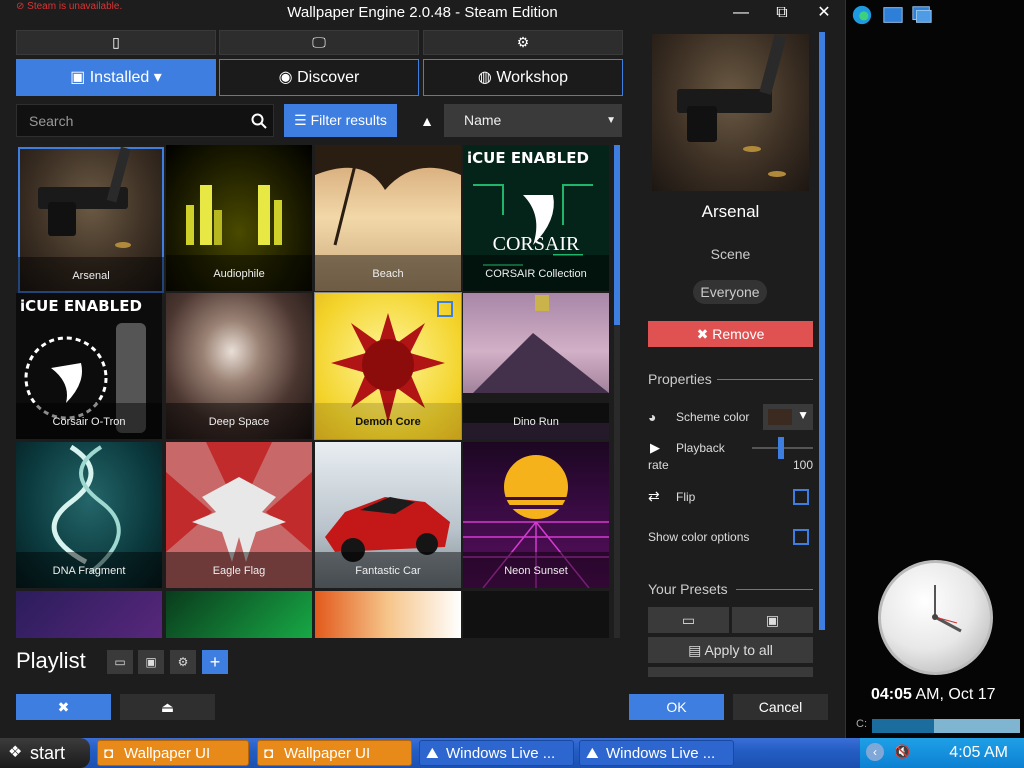  I want to click on wallpaper-tile-eagle-flag: Eagle Flag, so click(239, 515).